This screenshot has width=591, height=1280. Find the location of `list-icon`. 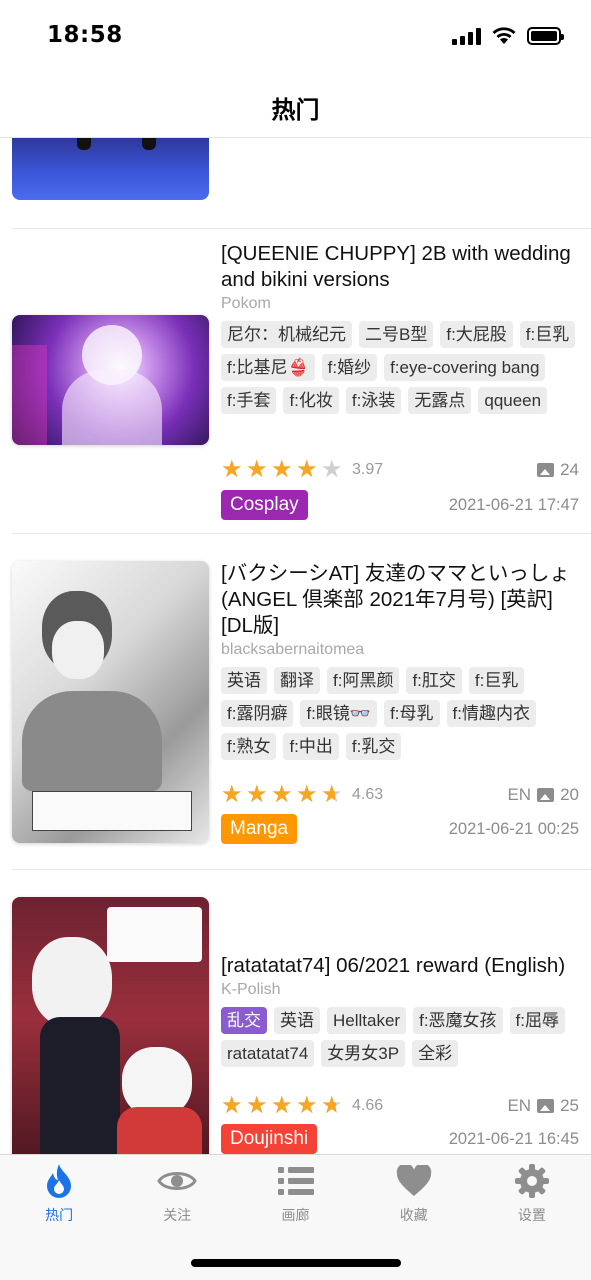

list-icon is located at coordinates (296, 1181).